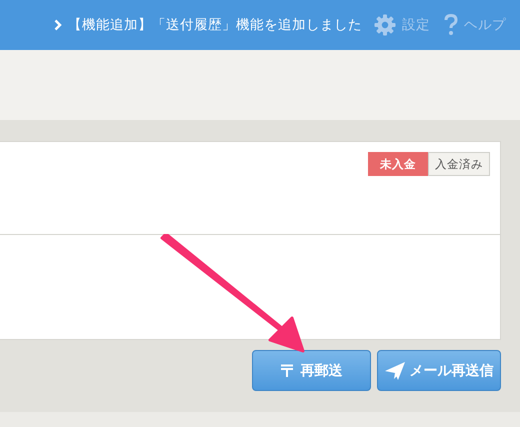 This screenshot has width=520, height=427. I want to click on settings-link: 設定, so click(416, 25).